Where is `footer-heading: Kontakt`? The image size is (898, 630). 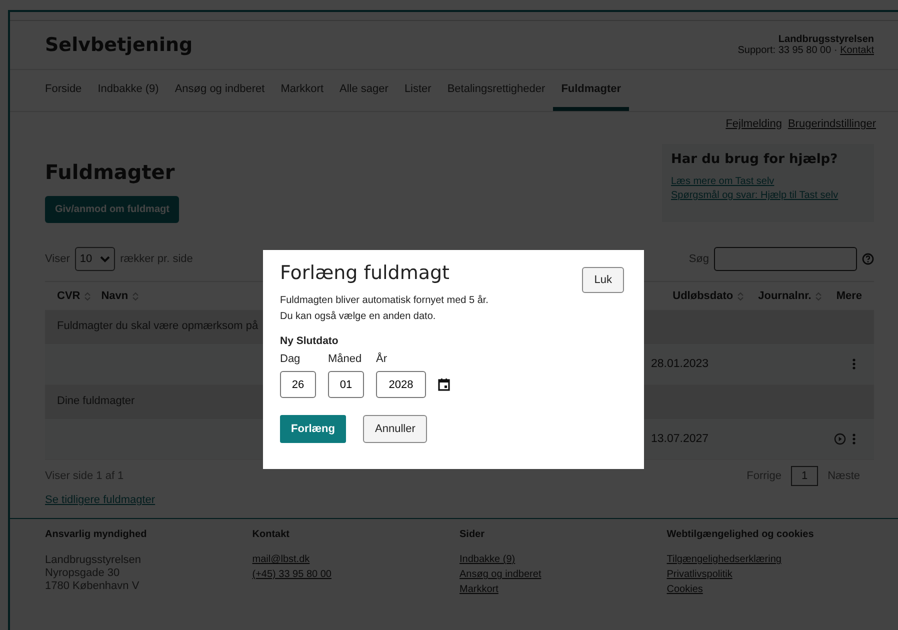 footer-heading: Kontakt is located at coordinates (271, 534).